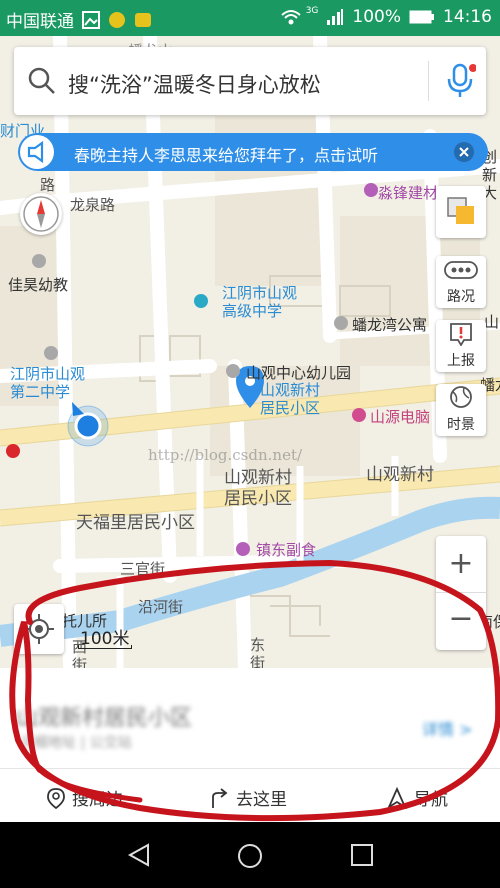 This screenshot has width=500, height=888. I want to click on zoom-control: + −, so click(461, 593).